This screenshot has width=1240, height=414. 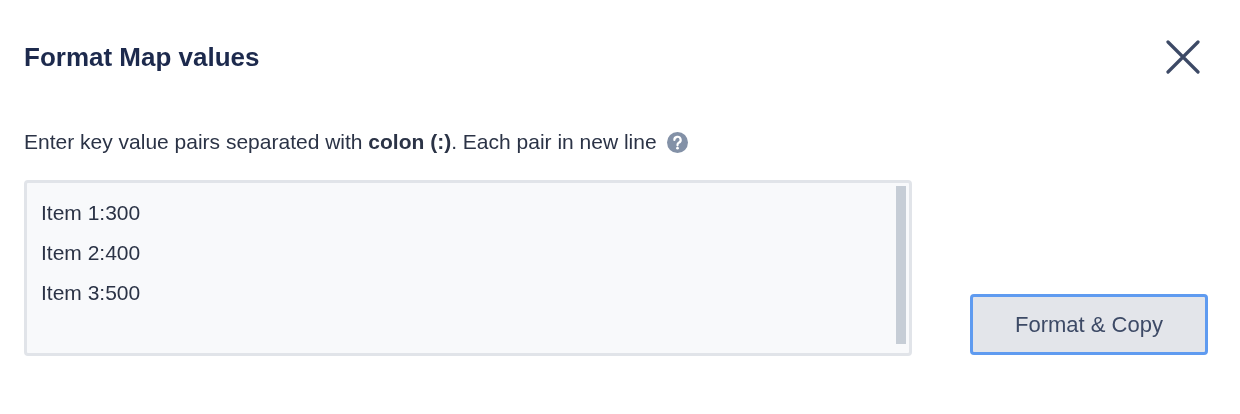 What do you see at coordinates (1183, 57) in the screenshot?
I see `close-icon` at bounding box center [1183, 57].